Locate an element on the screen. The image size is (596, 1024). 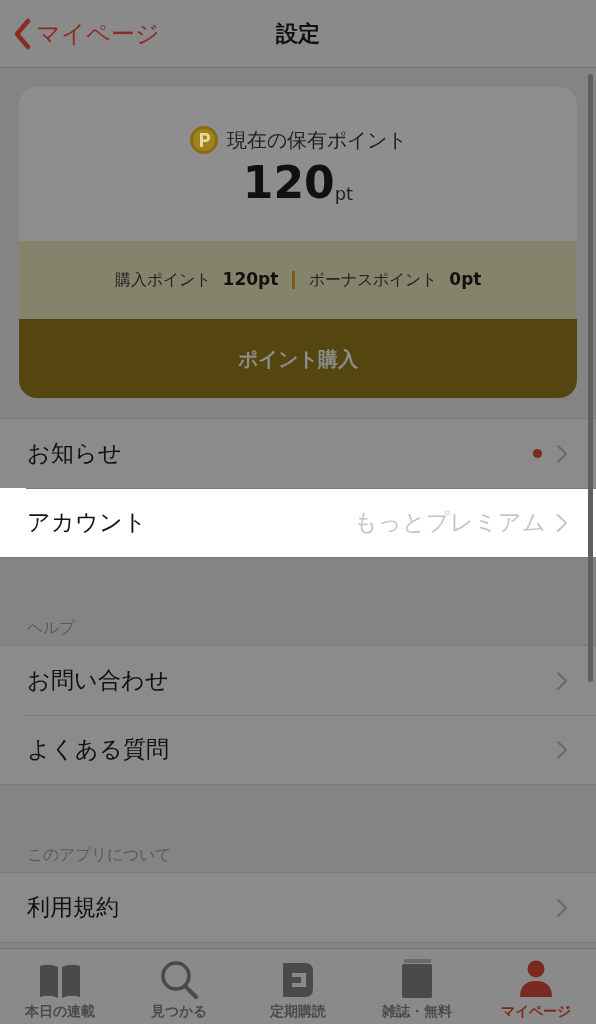
person-icon is located at coordinates (536, 979).